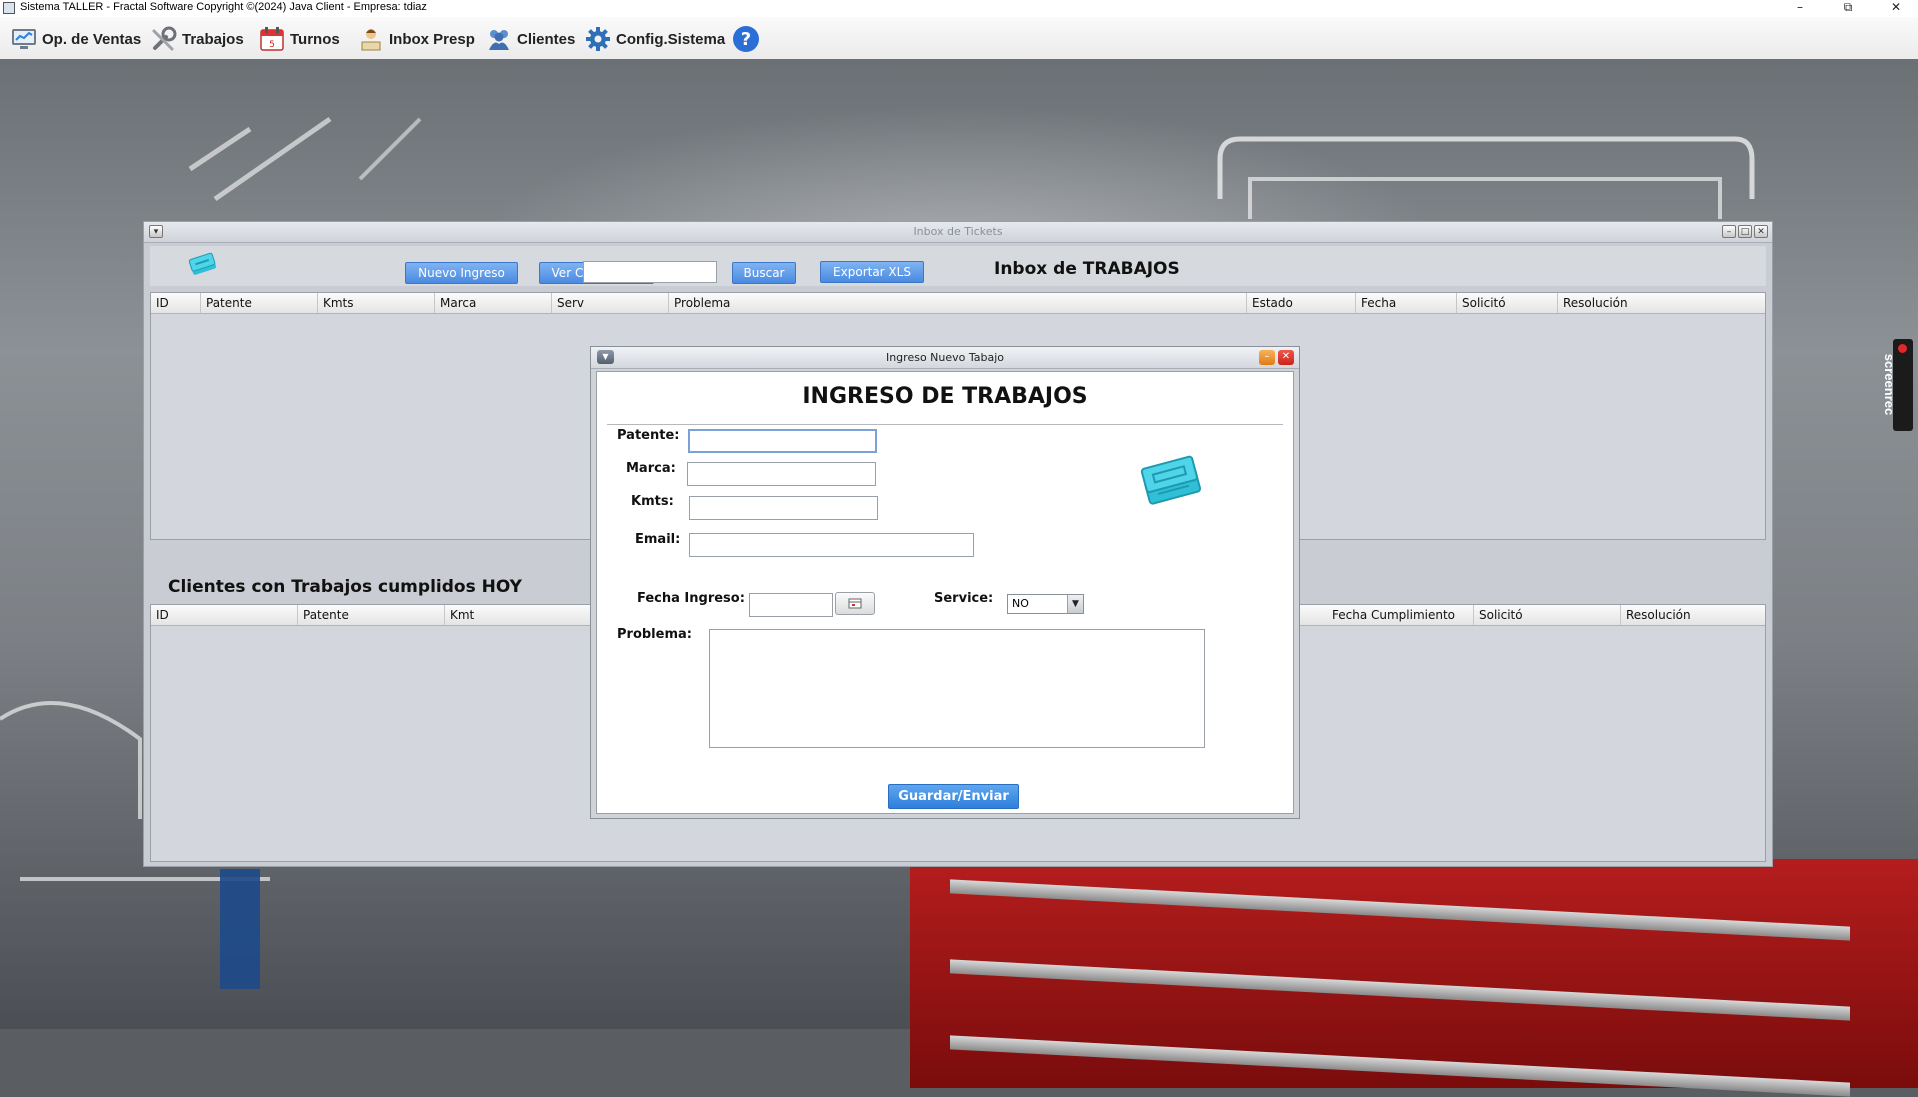 The height and width of the screenshot is (1097, 1918). Describe the element at coordinates (658, 539) in the screenshot. I see `email-label: Email:` at that location.